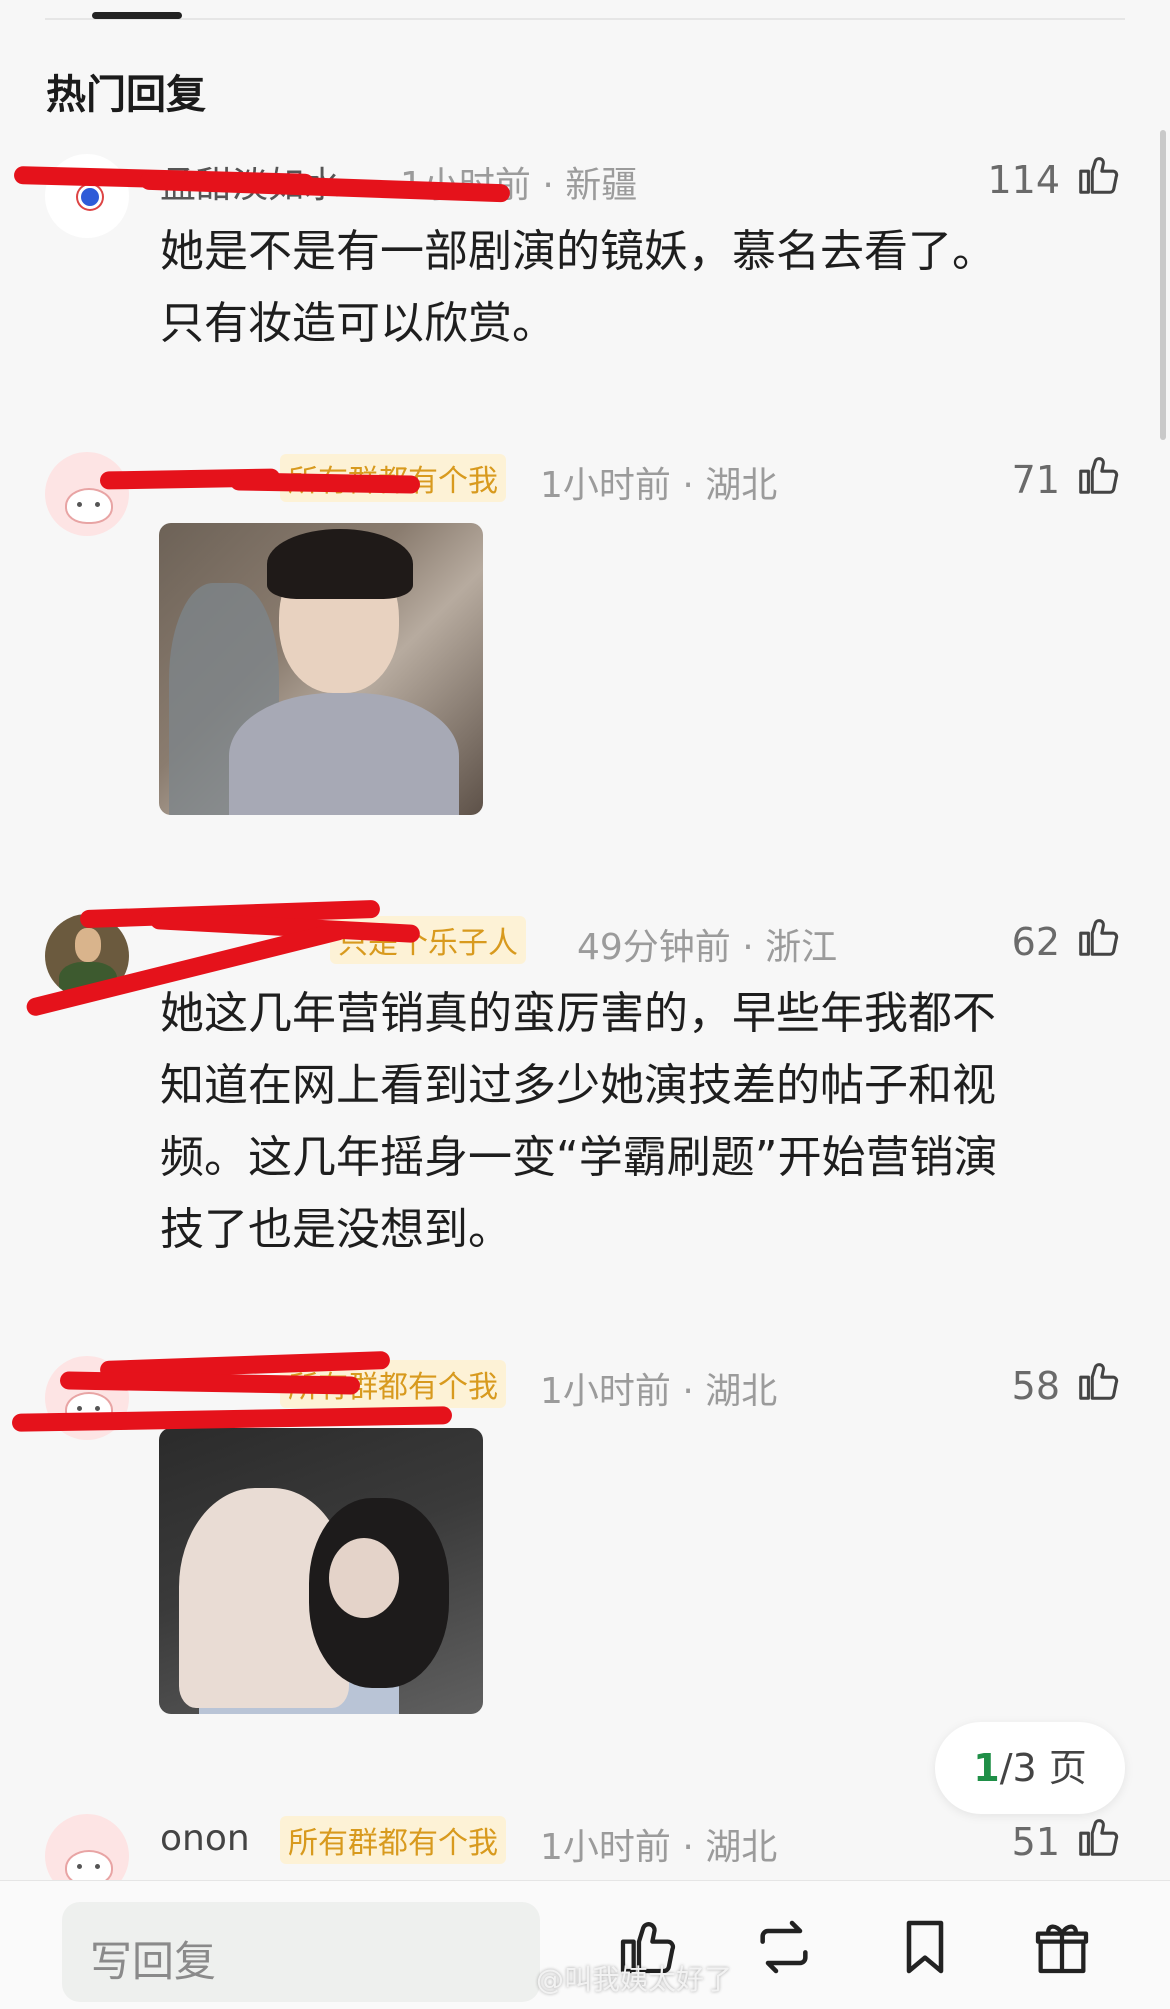 This screenshot has width=1170, height=2009. Describe the element at coordinates (707, 947) in the screenshot. I see `comment-meta: 49分钟前 · 浙江` at that location.